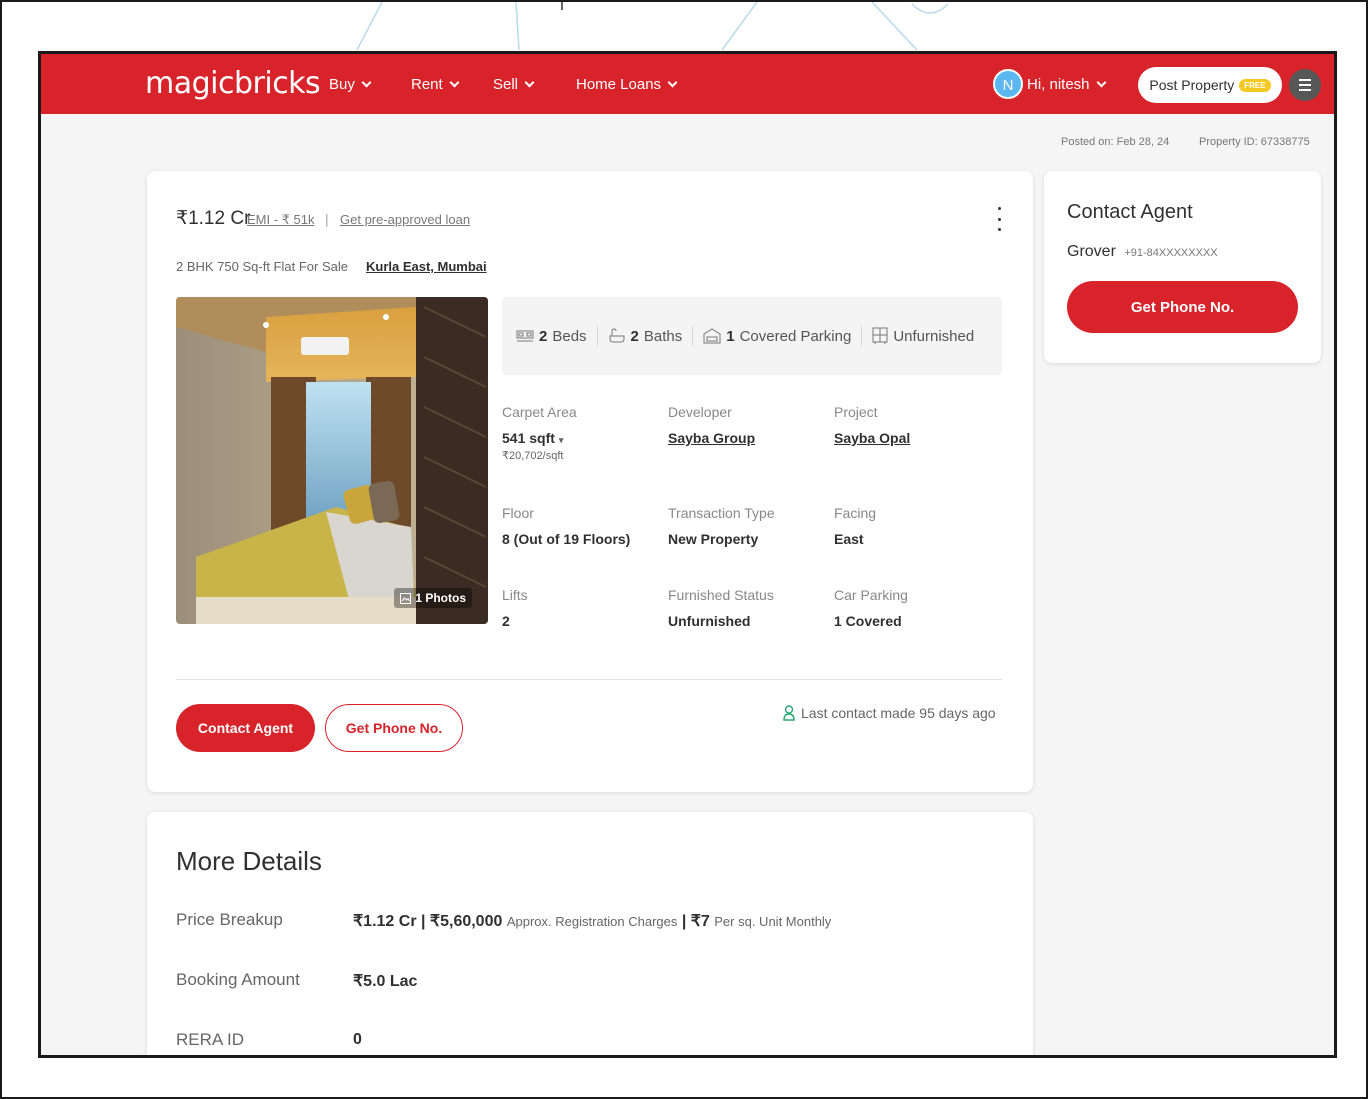 This screenshot has height=1099, width=1368. I want to click on post-property-label: Post Property, so click(1192, 85).